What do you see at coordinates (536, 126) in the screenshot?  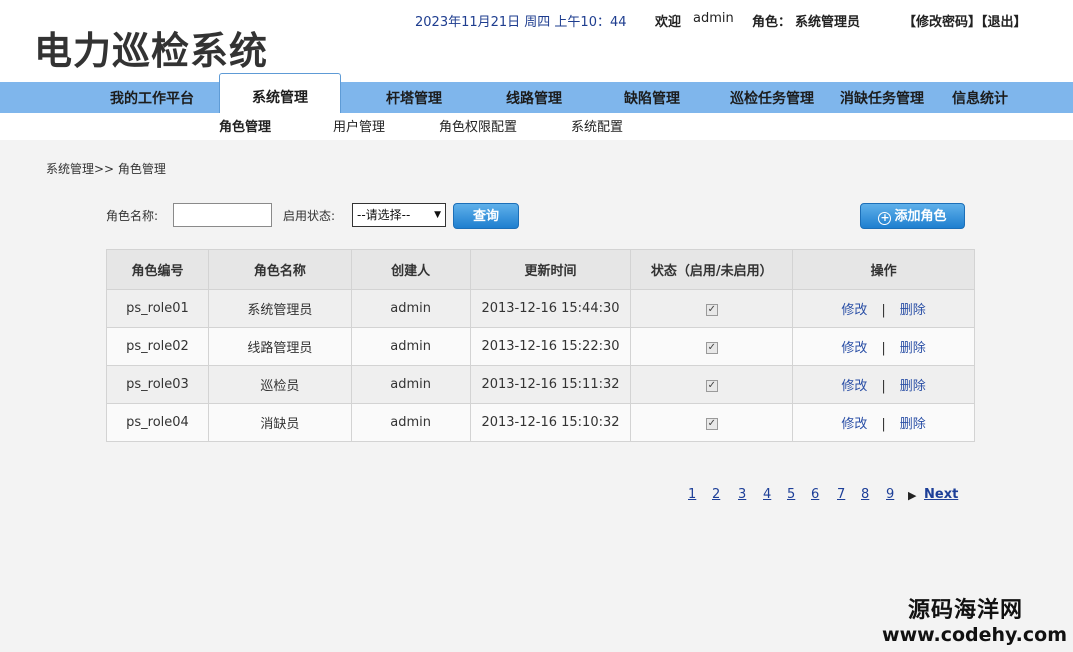 I see `sub-nav: 角色管理 用户管理 角色权限配置 系统配置` at bounding box center [536, 126].